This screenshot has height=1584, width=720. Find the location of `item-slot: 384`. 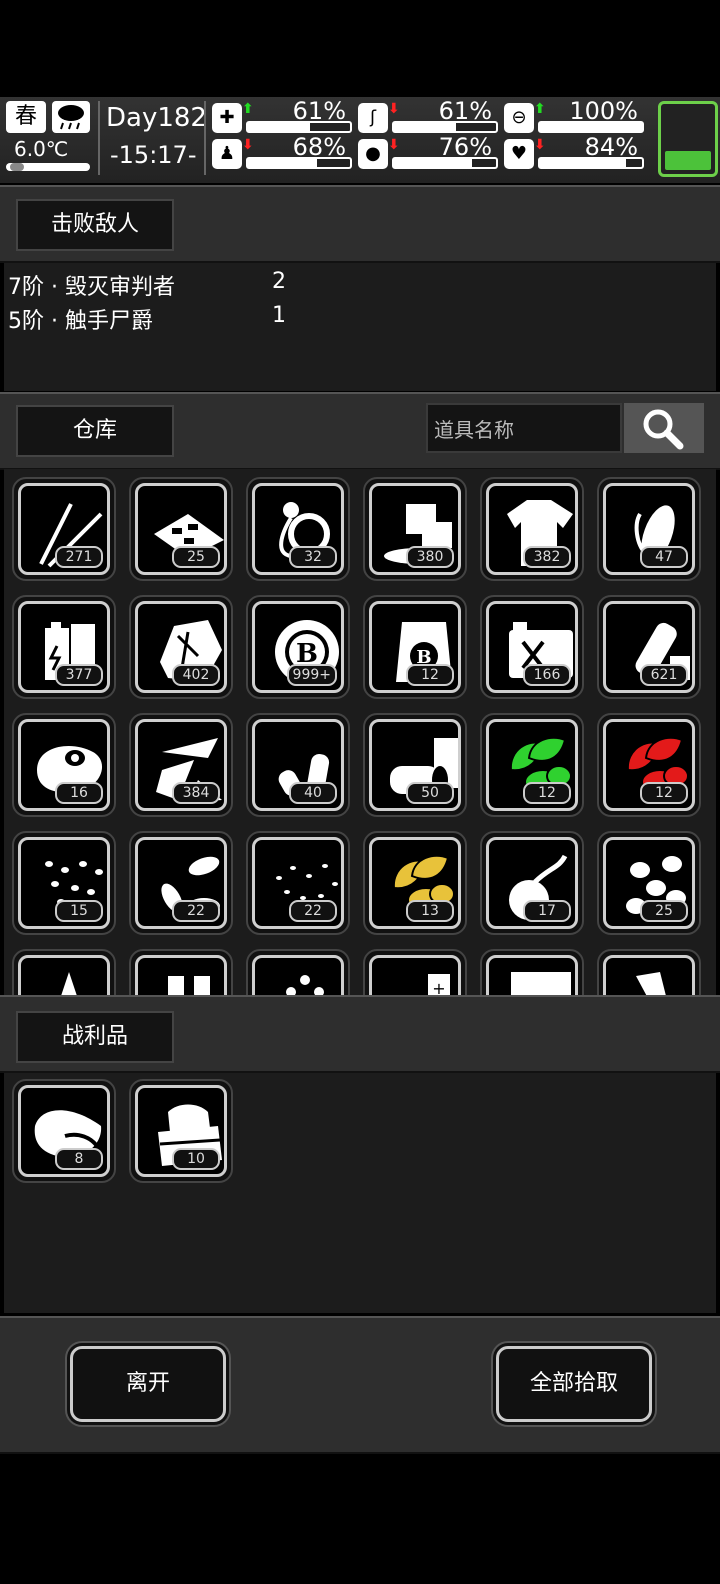

item-slot: 384 is located at coordinates (181, 765).